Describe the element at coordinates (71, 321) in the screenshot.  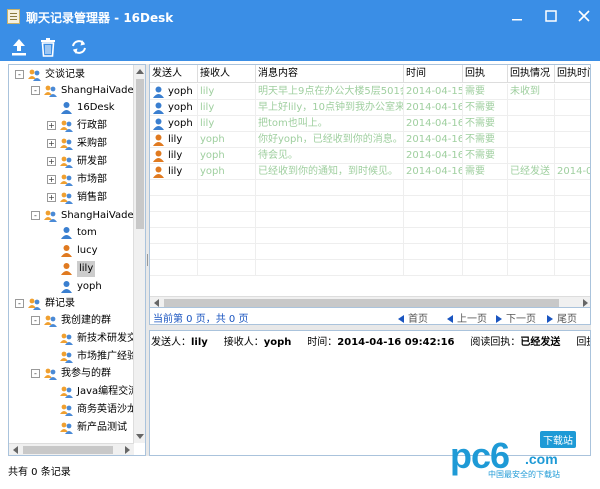
I see `tree-node: - 我创建的群` at that location.